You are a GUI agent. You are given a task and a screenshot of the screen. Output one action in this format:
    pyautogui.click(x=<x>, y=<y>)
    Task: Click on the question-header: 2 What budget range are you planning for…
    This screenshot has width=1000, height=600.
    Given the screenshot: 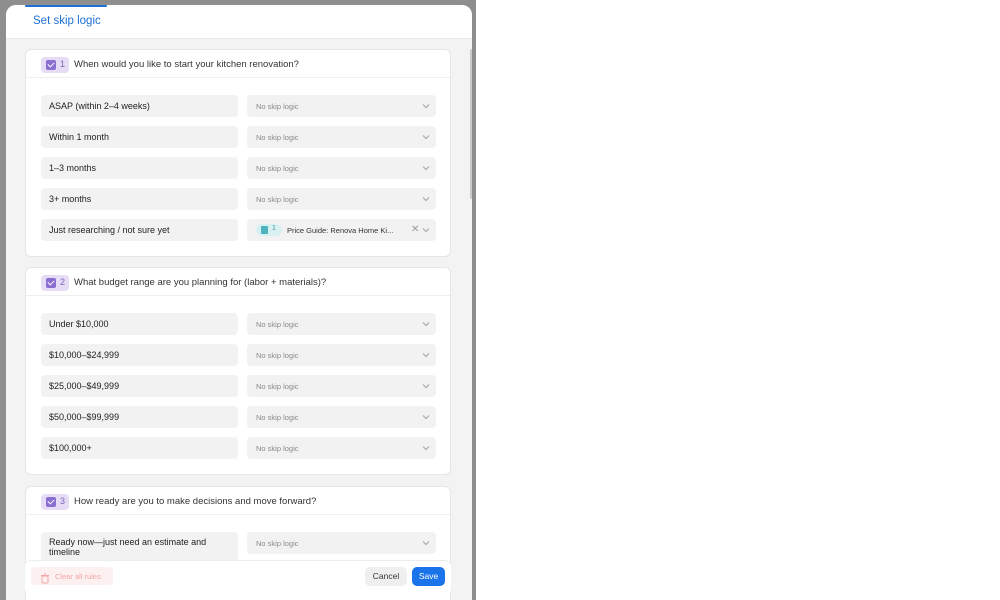 What is the action you would take?
    pyautogui.click(x=238, y=282)
    